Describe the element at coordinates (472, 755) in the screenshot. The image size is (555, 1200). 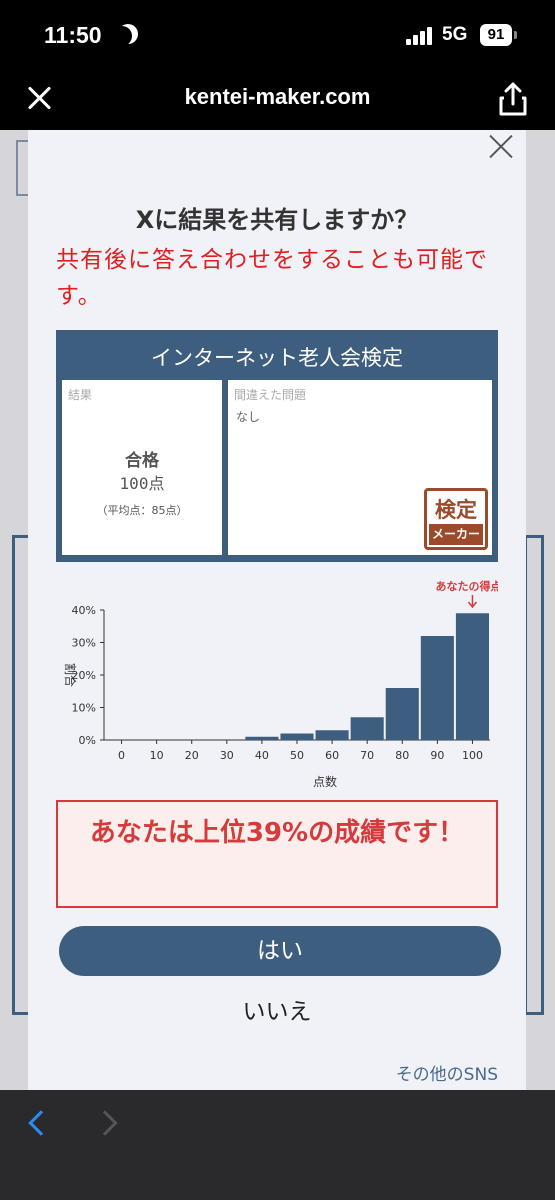
I see `x-tick-label: 100` at that location.